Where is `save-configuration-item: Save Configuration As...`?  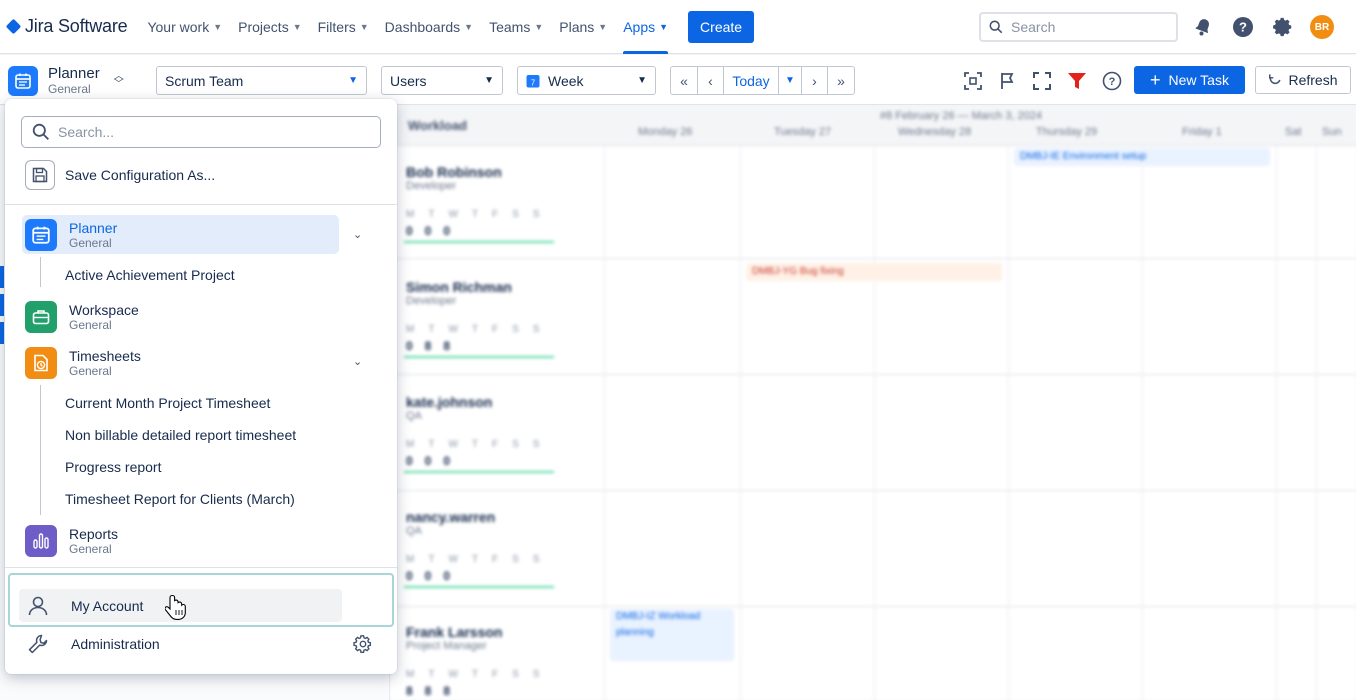 save-configuration-item: Save Configuration As... is located at coordinates (120, 175).